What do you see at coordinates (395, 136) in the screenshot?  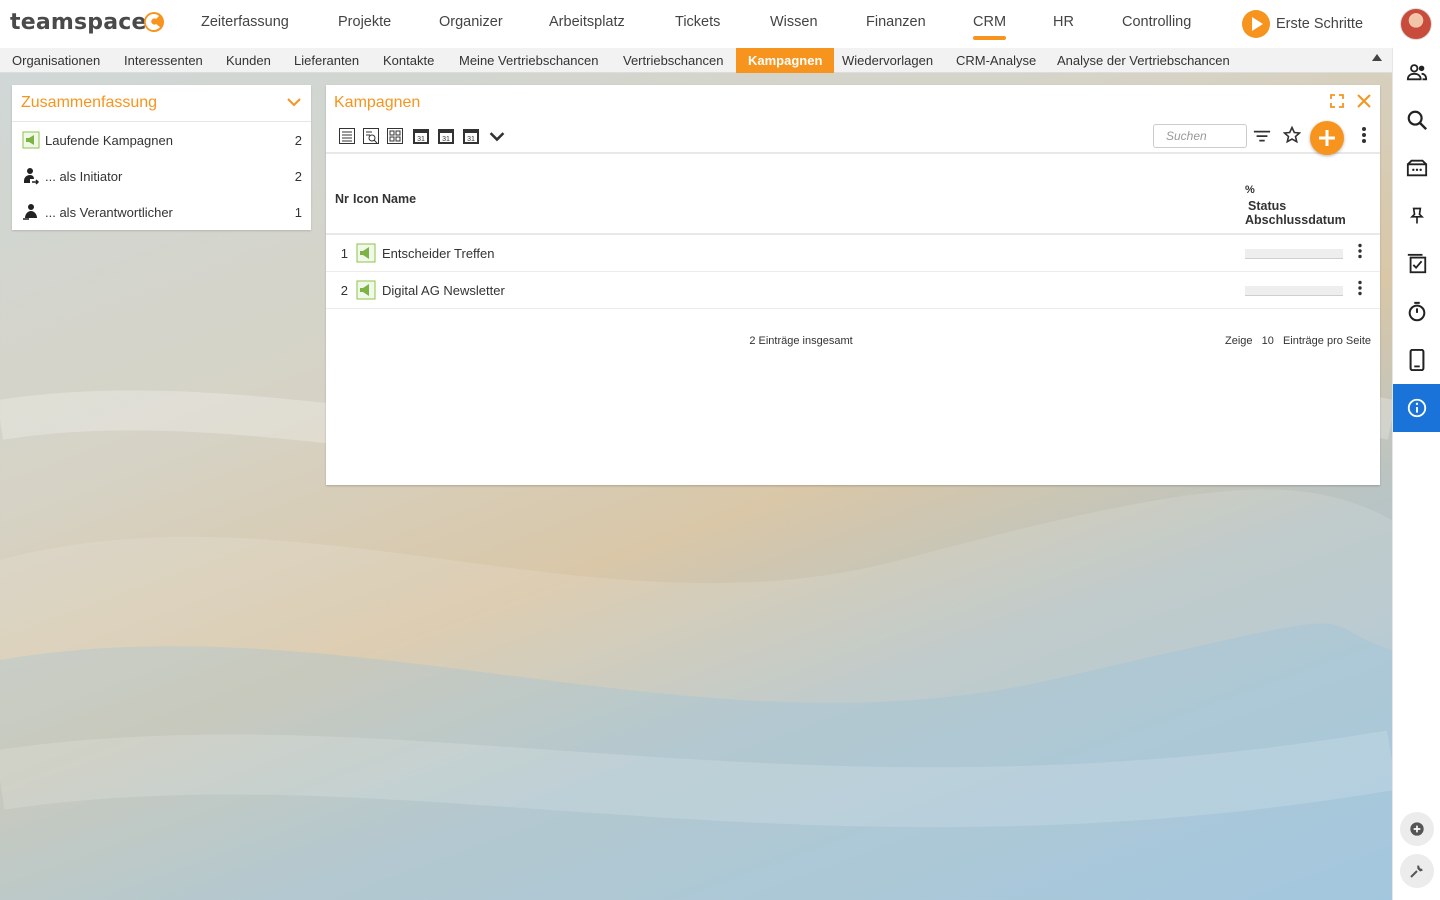 I see `grid-view-icon` at bounding box center [395, 136].